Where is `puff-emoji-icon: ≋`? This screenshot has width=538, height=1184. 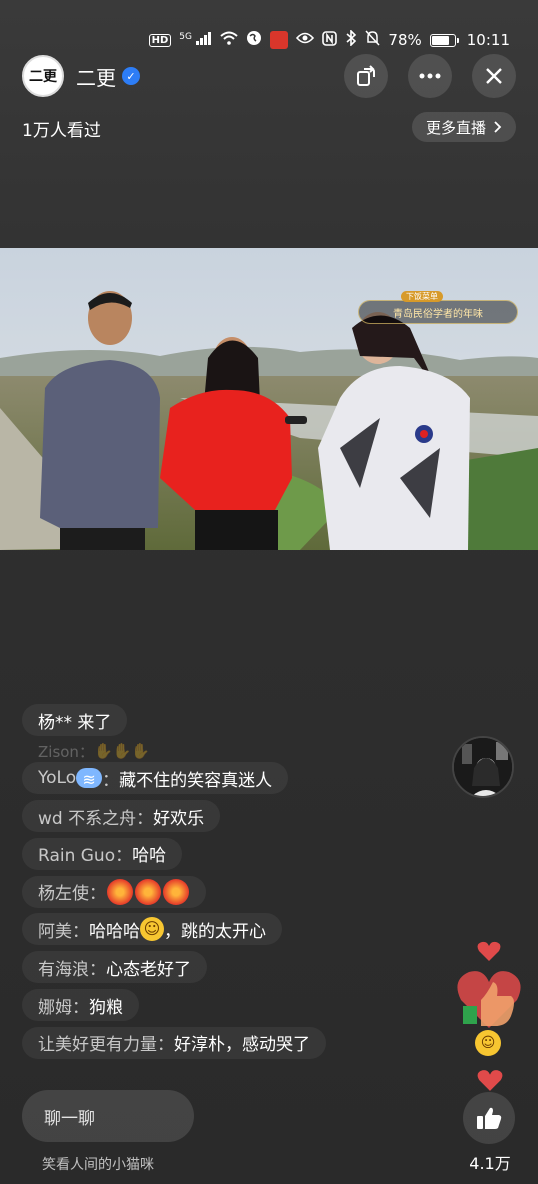 puff-emoji-icon: ≋ is located at coordinates (89, 778).